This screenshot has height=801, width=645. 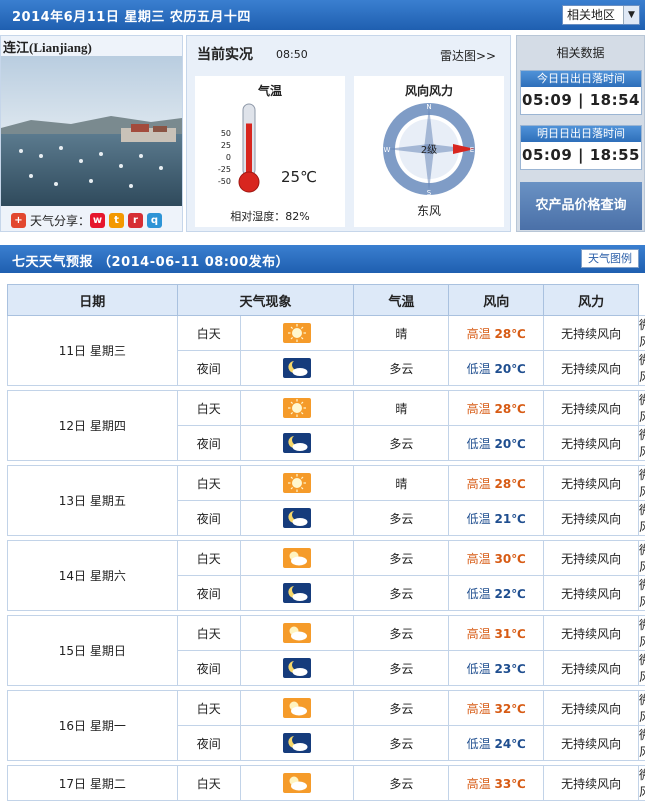 What do you see at coordinates (510, 744) in the screenshot?
I see `temp-value: 24℃` at bounding box center [510, 744].